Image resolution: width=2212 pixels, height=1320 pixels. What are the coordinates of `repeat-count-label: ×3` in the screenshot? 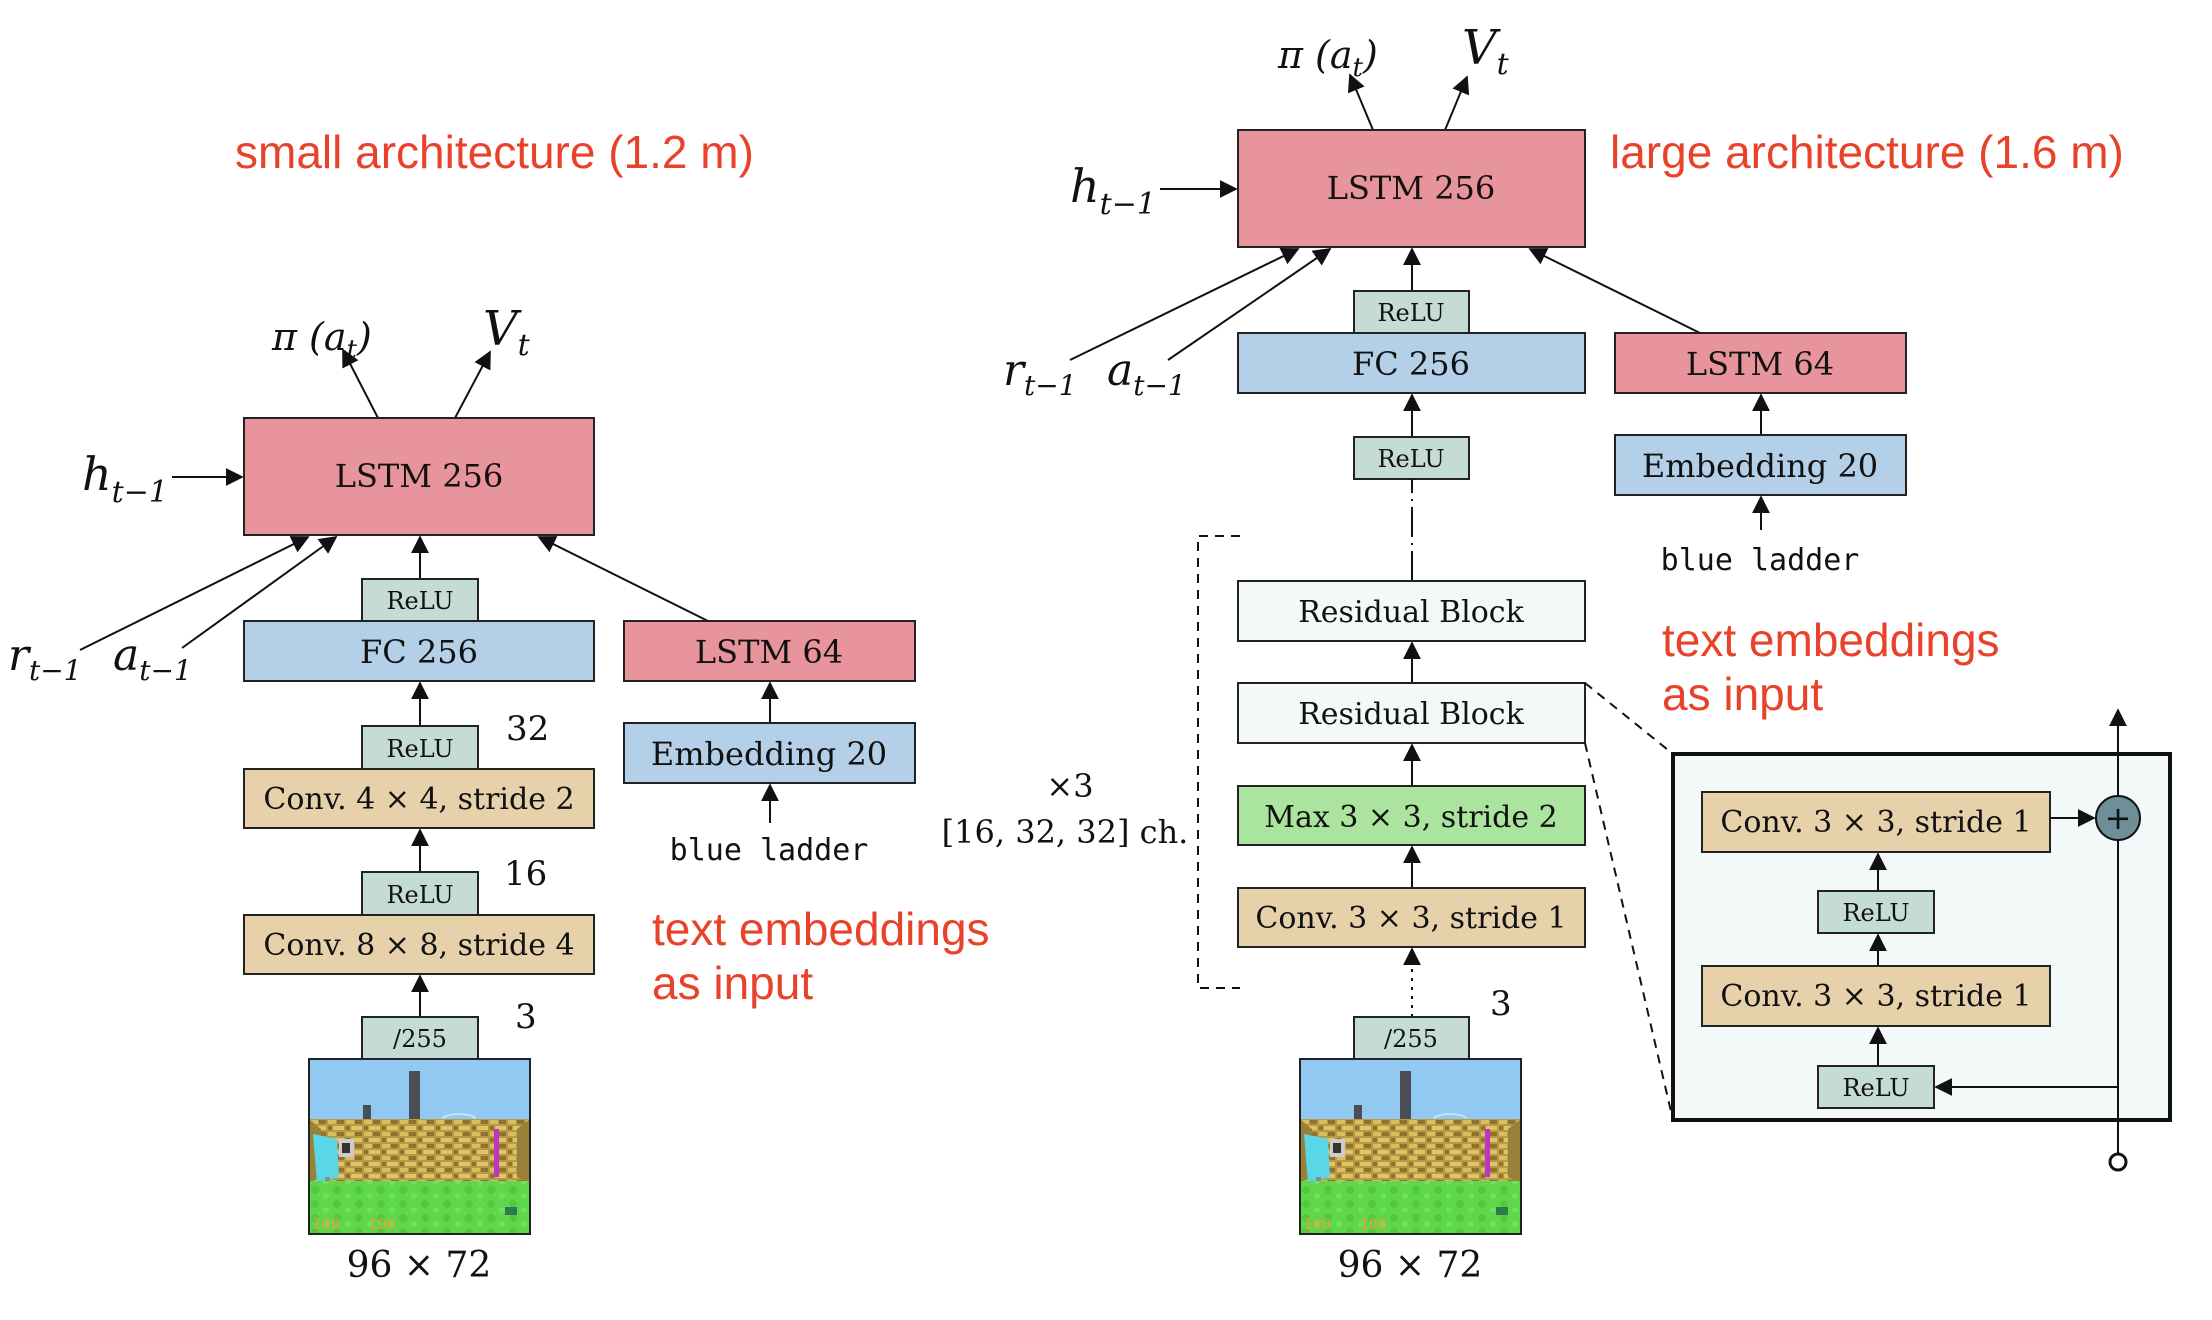 It's located at (1069, 786).